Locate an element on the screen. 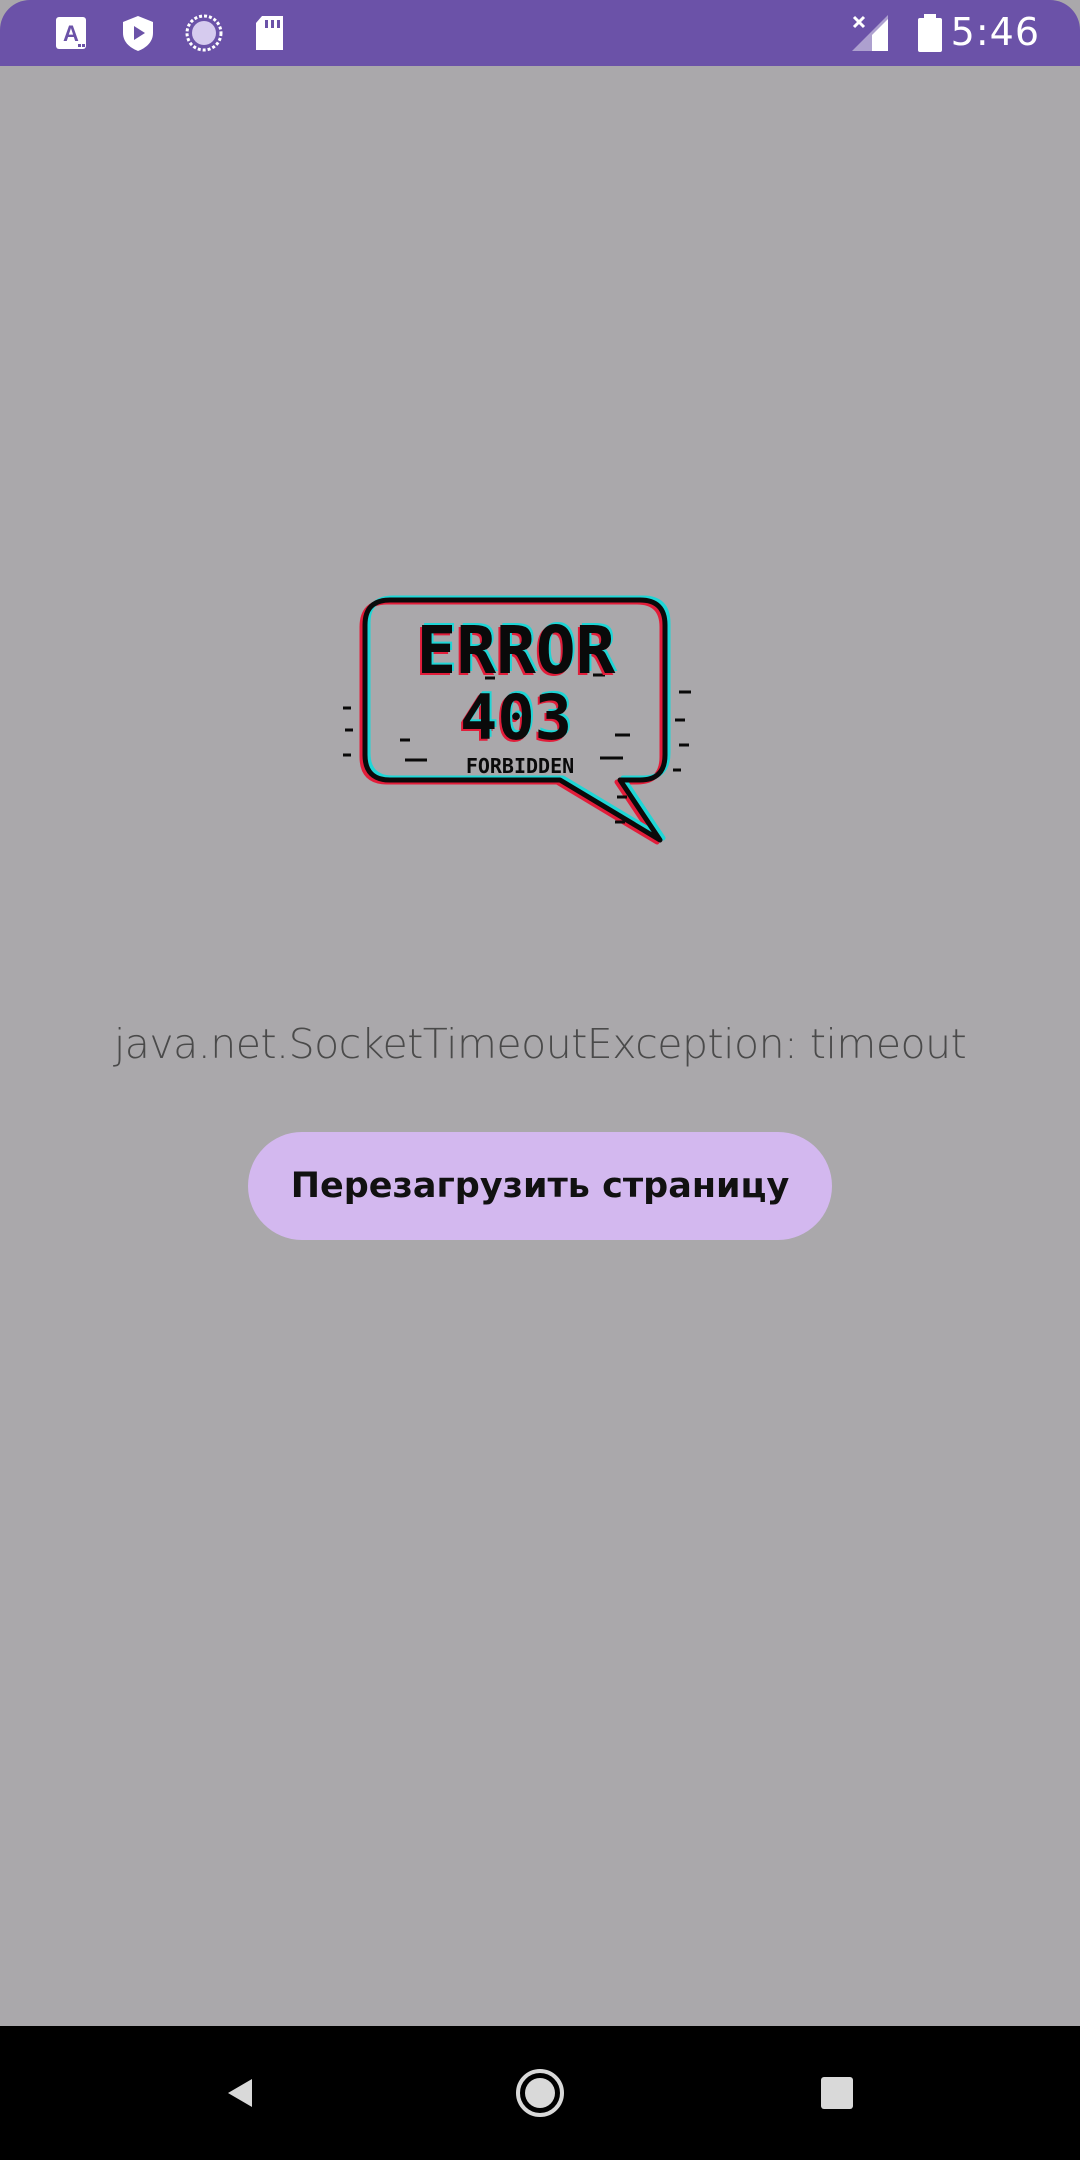 This screenshot has width=1080, height=2160. recents-button is located at coordinates (837, 2093).